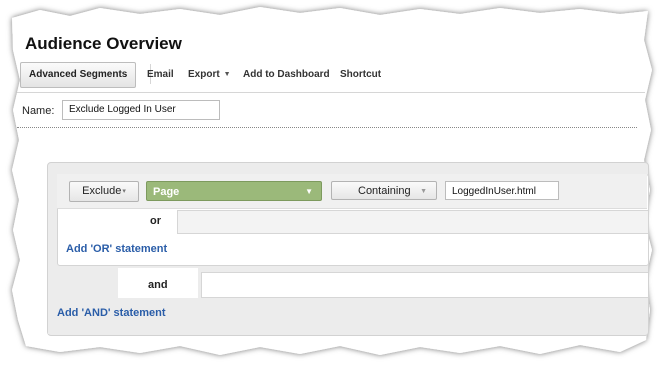  I want to click on and-drop-zone, so click(424, 285).